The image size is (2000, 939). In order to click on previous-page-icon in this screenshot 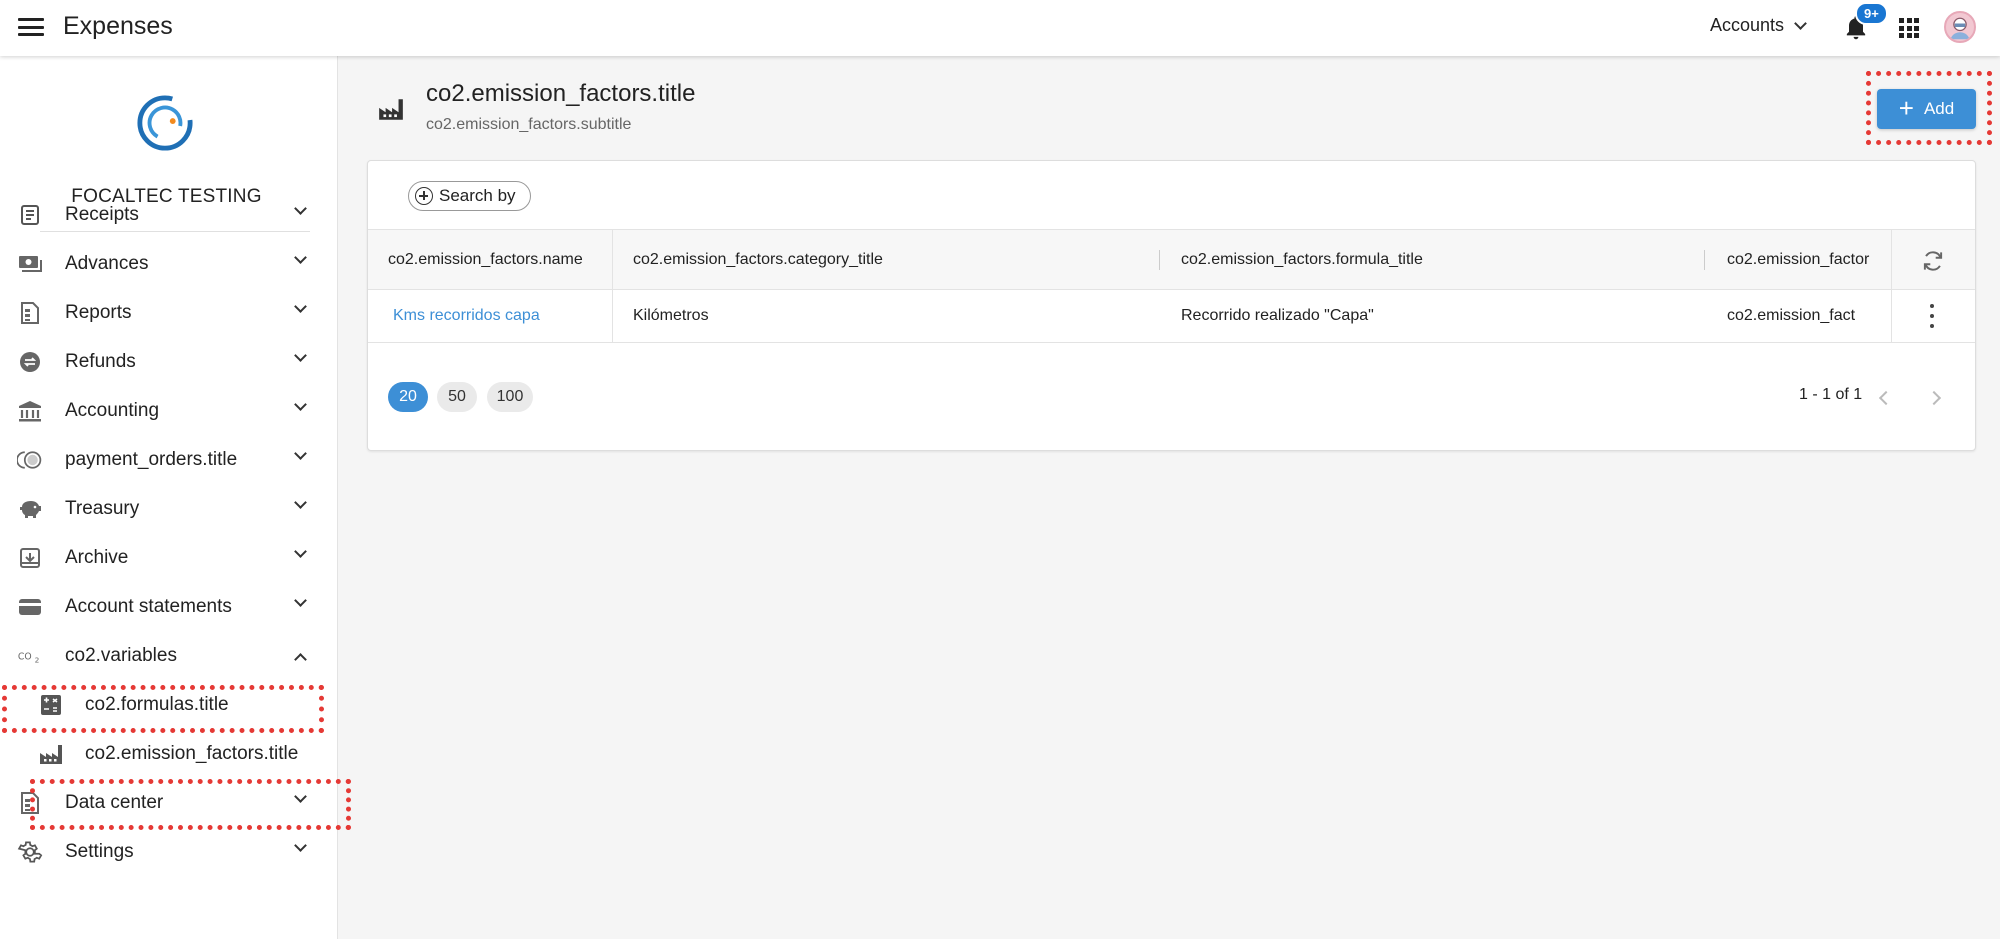, I will do `click(1886, 398)`.